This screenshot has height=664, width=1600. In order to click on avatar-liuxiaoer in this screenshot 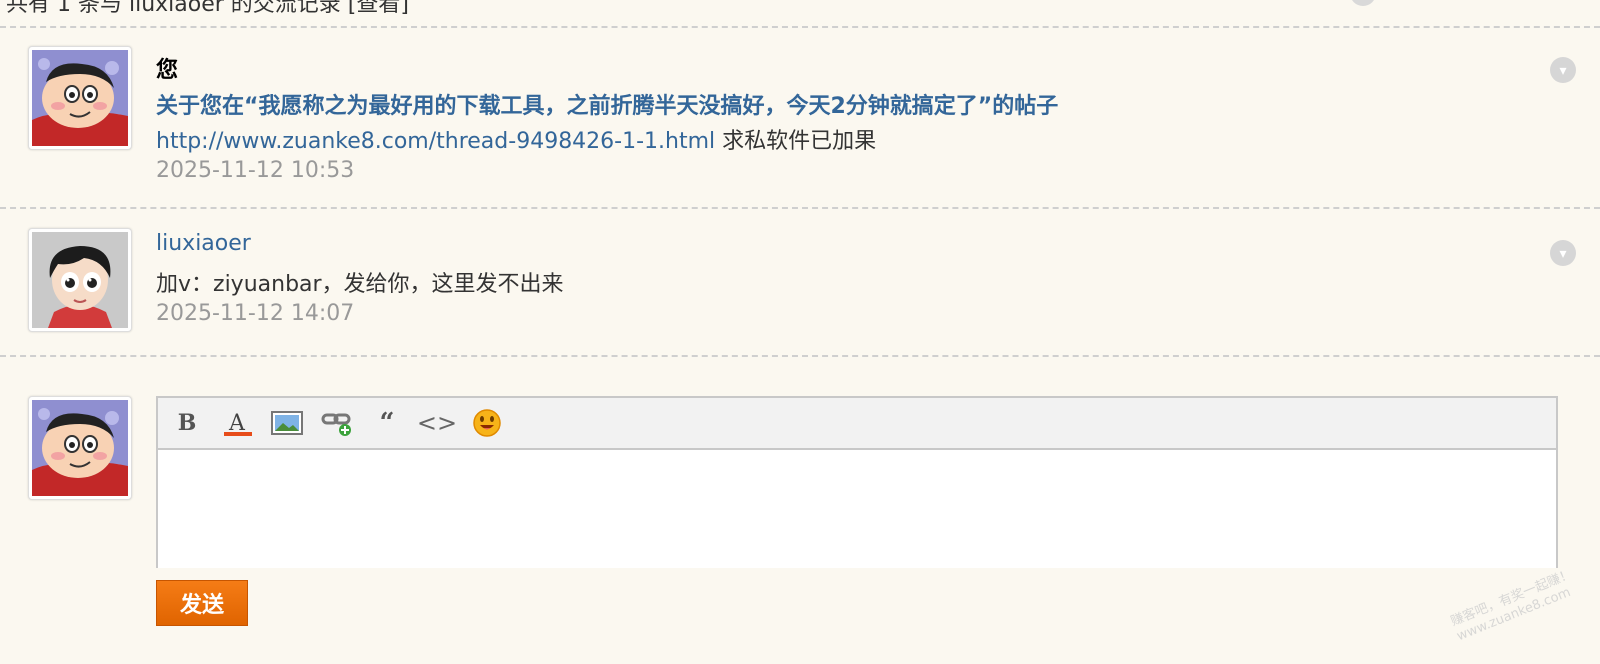, I will do `click(80, 280)`.